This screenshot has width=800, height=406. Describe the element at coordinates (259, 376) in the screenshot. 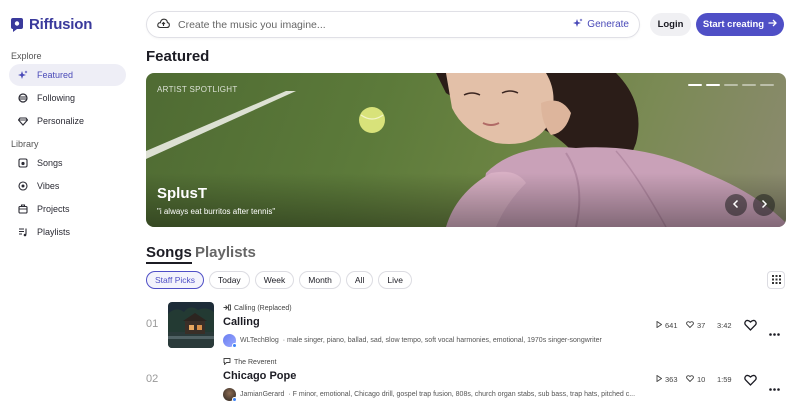

I see `song-title: Chicago Pope` at that location.